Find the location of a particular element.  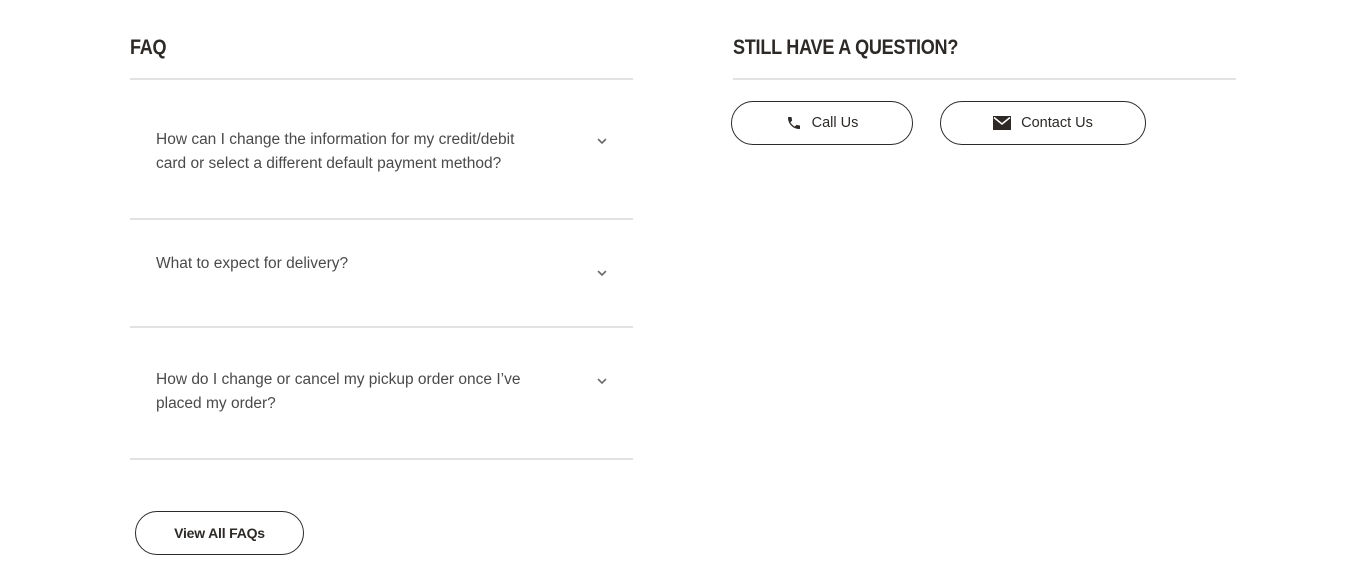

contact-us-button: Contact Us is located at coordinates (1043, 123).